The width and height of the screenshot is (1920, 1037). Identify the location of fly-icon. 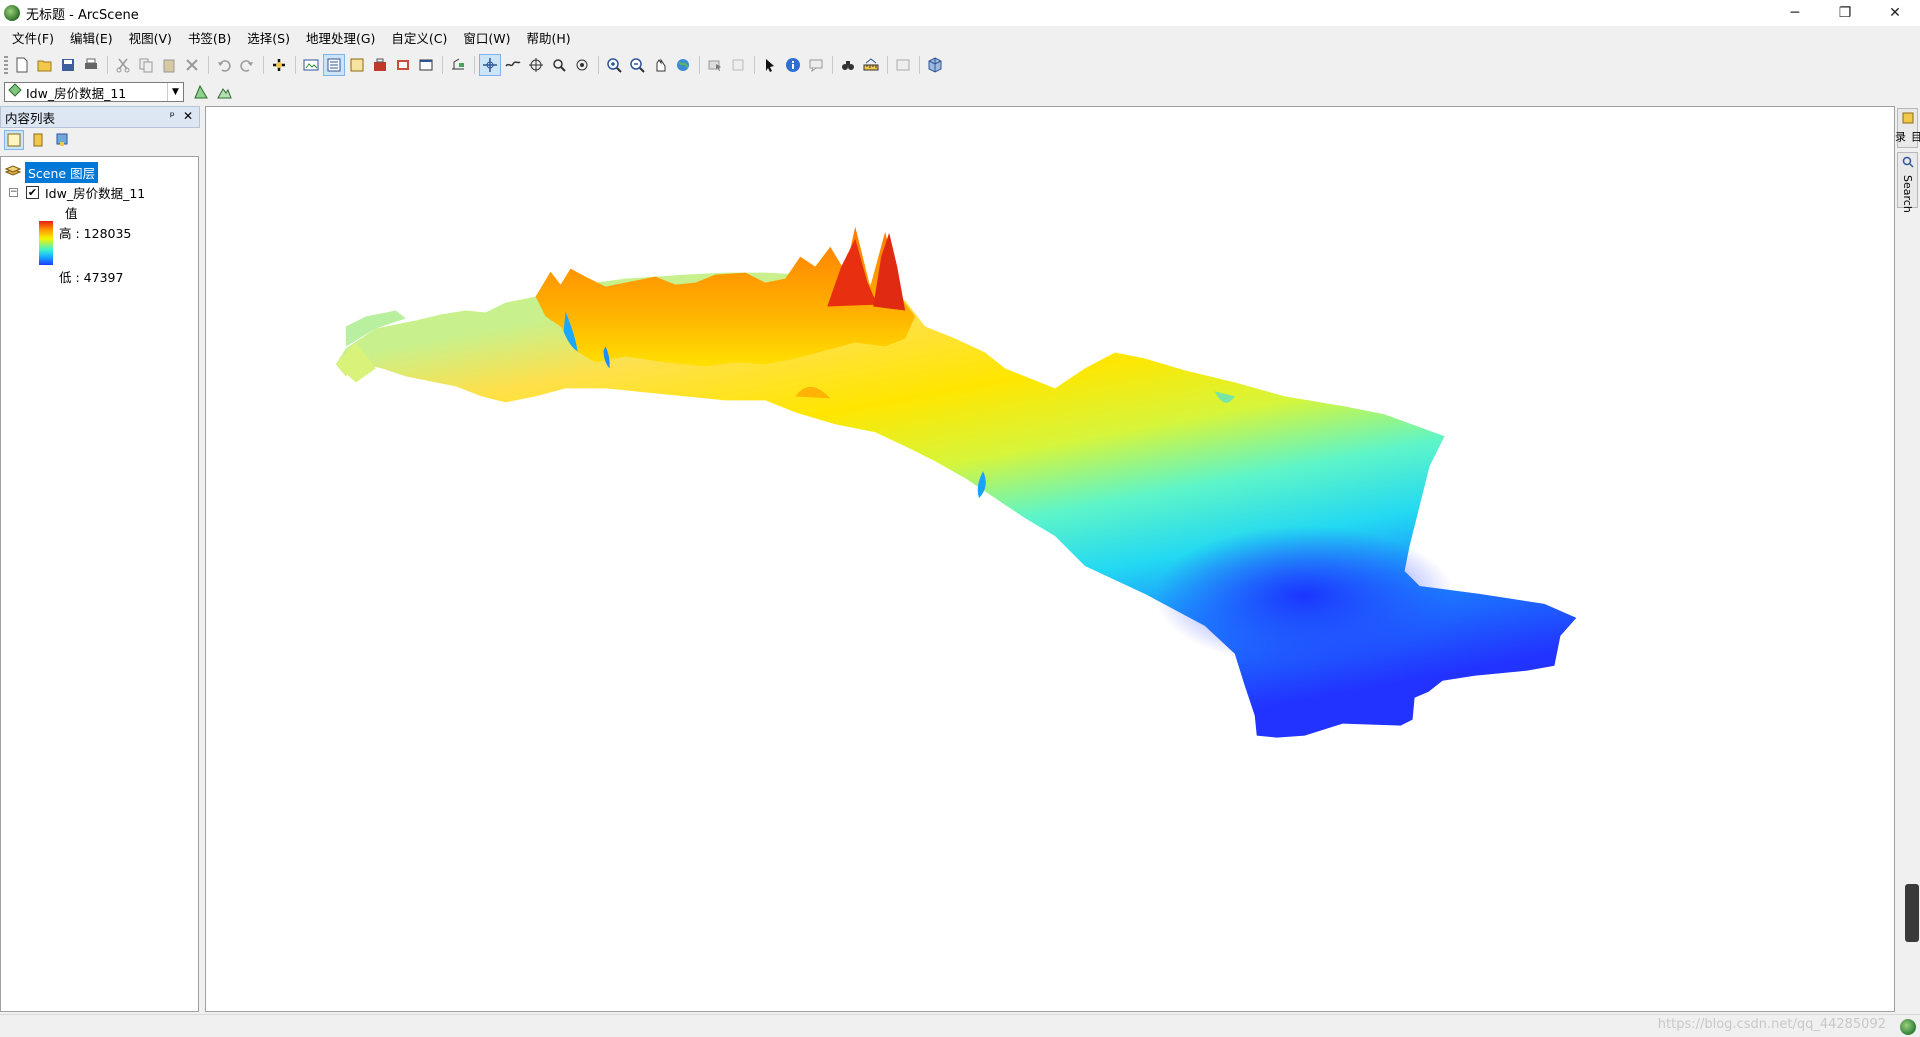
(513, 65).